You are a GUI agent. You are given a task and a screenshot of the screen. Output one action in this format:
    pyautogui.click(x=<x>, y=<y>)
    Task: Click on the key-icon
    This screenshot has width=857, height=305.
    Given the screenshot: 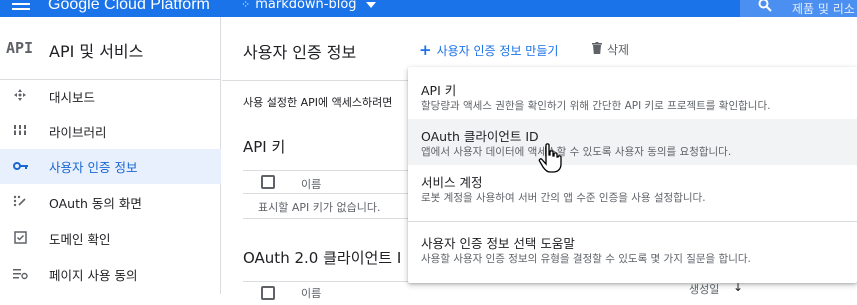 What is the action you would take?
    pyautogui.click(x=20, y=167)
    